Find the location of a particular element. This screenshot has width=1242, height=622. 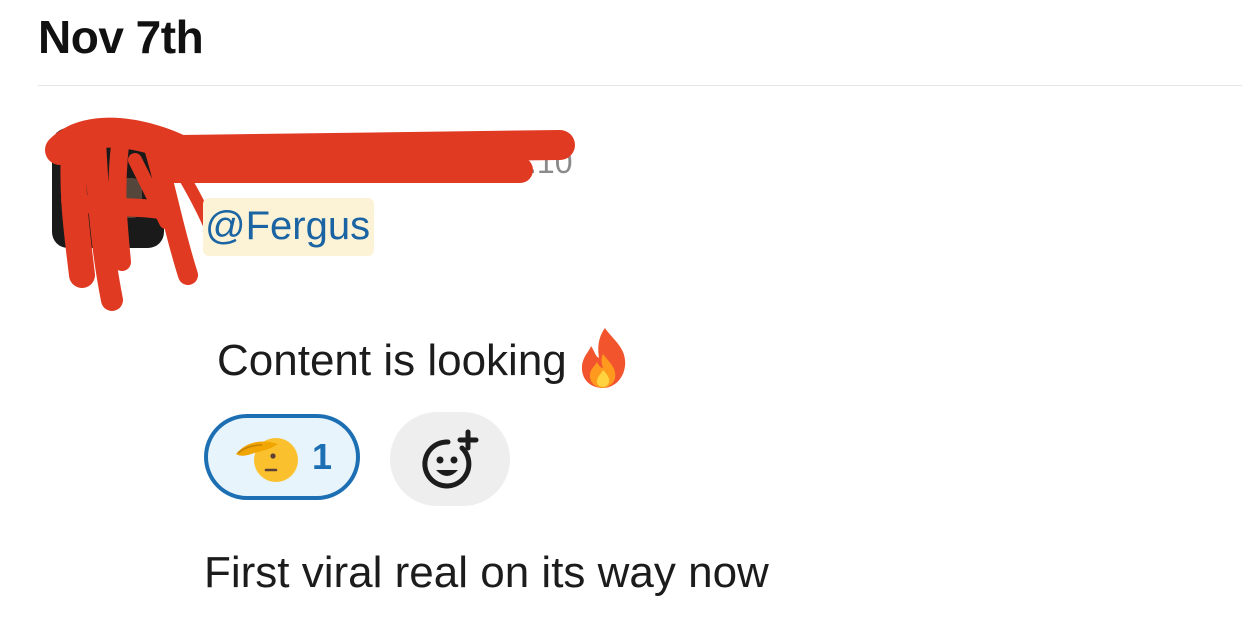

user-mention: @Fergus is located at coordinates (289, 227).